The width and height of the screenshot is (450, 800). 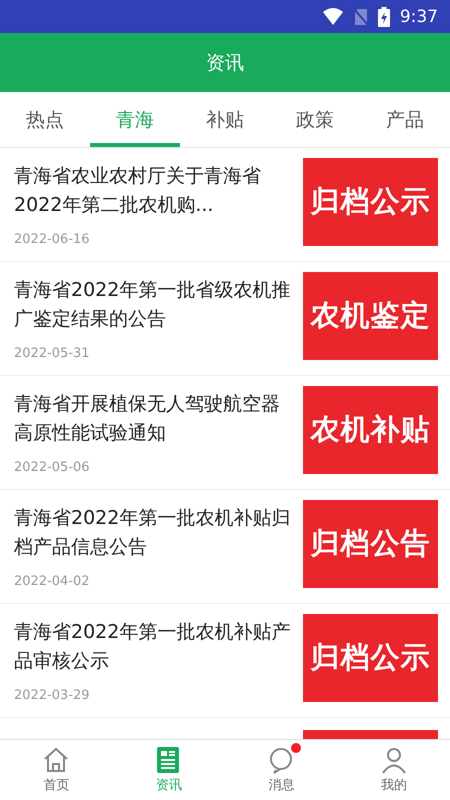 What do you see at coordinates (52, 239) in the screenshot?
I see `article-date: 2022-06-16` at bounding box center [52, 239].